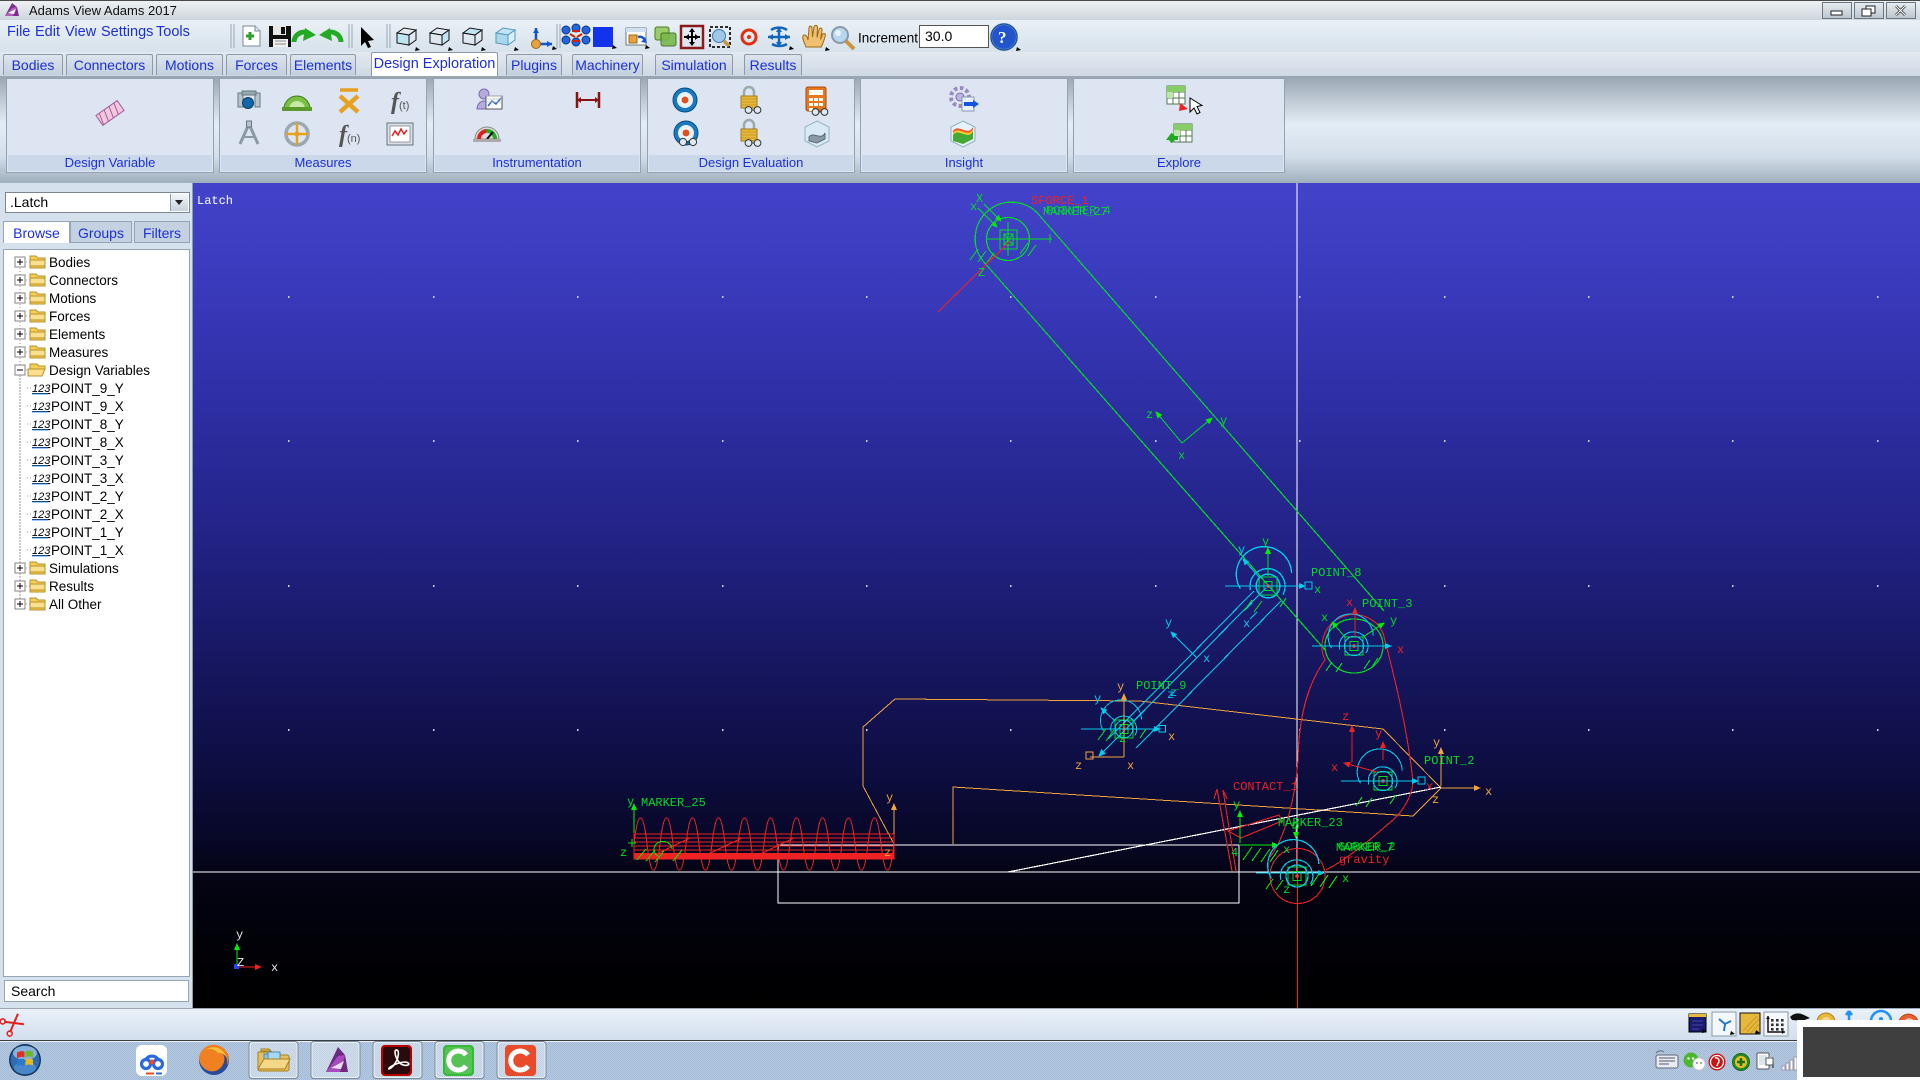 The image size is (1920, 1080). I want to click on svg-text: POINT_3, so click(1387, 604).